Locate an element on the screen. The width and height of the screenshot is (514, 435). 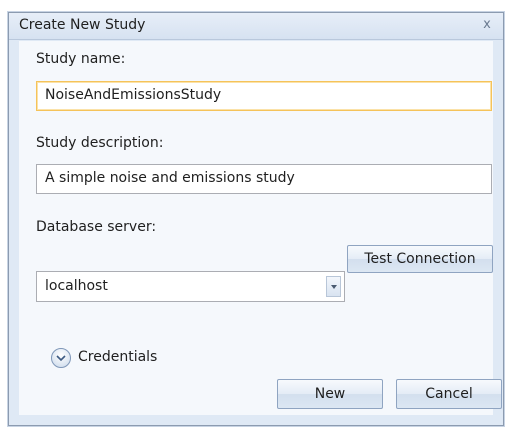
expand-circle-icon is located at coordinates (61, 358).